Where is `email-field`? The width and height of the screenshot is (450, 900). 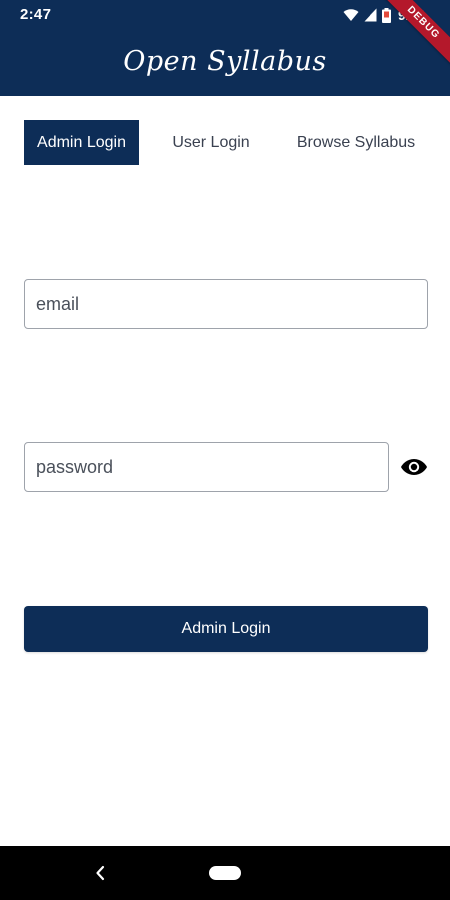
email-field is located at coordinates (226, 304).